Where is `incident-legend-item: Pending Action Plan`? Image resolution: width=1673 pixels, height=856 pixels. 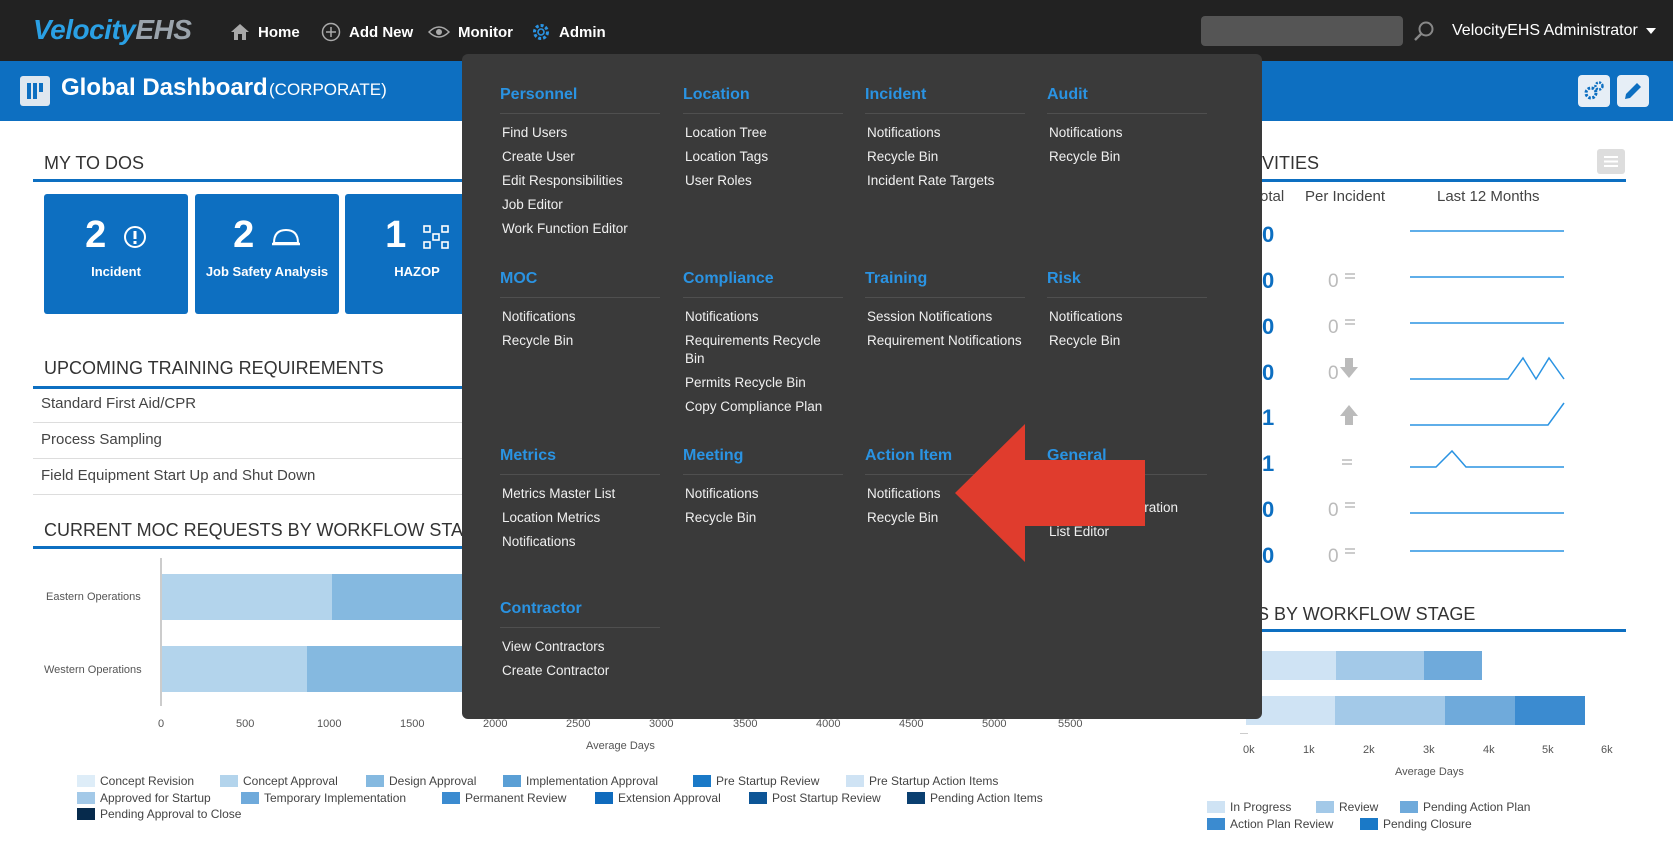 incident-legend-item: Pending Action Plan is located at coordinates (1465, 807).